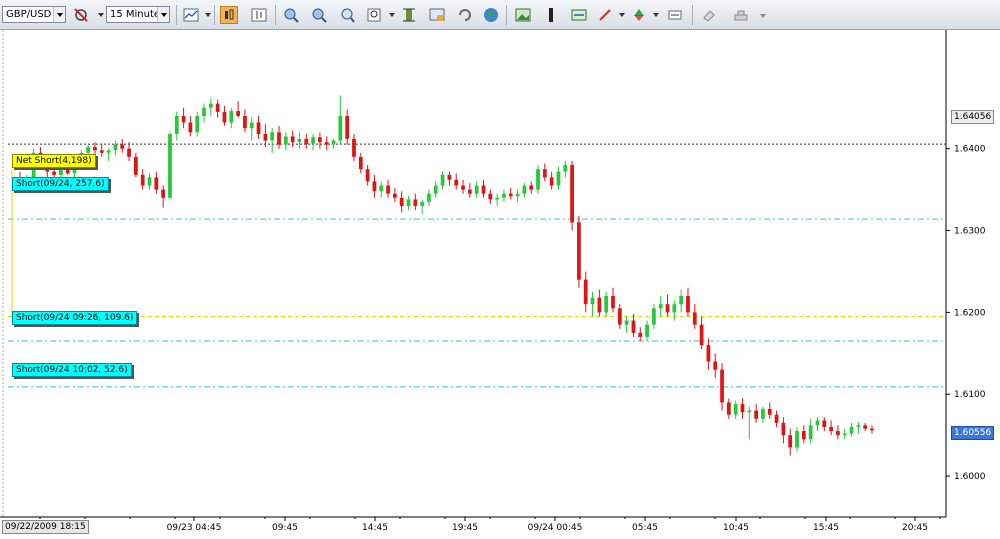 This screenshot has height=539, width=1000. I want to click on time-tick-label: 09/23 04:45, so click(194, 528).